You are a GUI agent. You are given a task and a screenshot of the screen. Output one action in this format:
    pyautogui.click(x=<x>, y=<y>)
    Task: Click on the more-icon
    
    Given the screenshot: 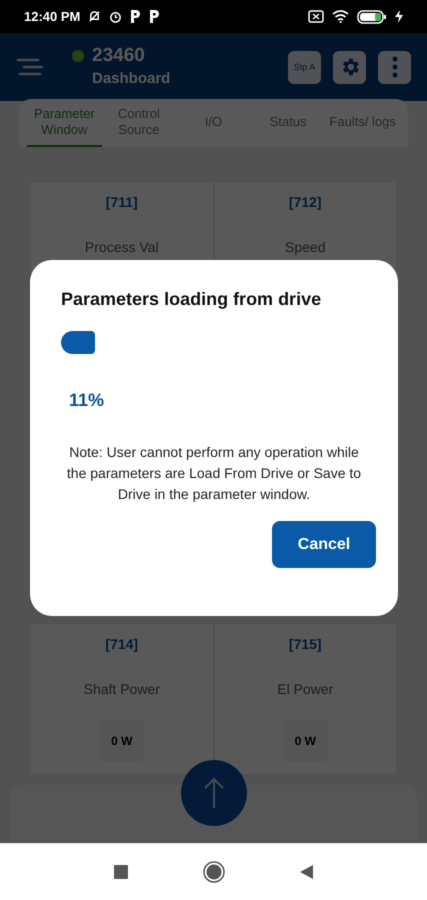 What is the action you would take?
    pyautogui.click(x=395, y=67)
    